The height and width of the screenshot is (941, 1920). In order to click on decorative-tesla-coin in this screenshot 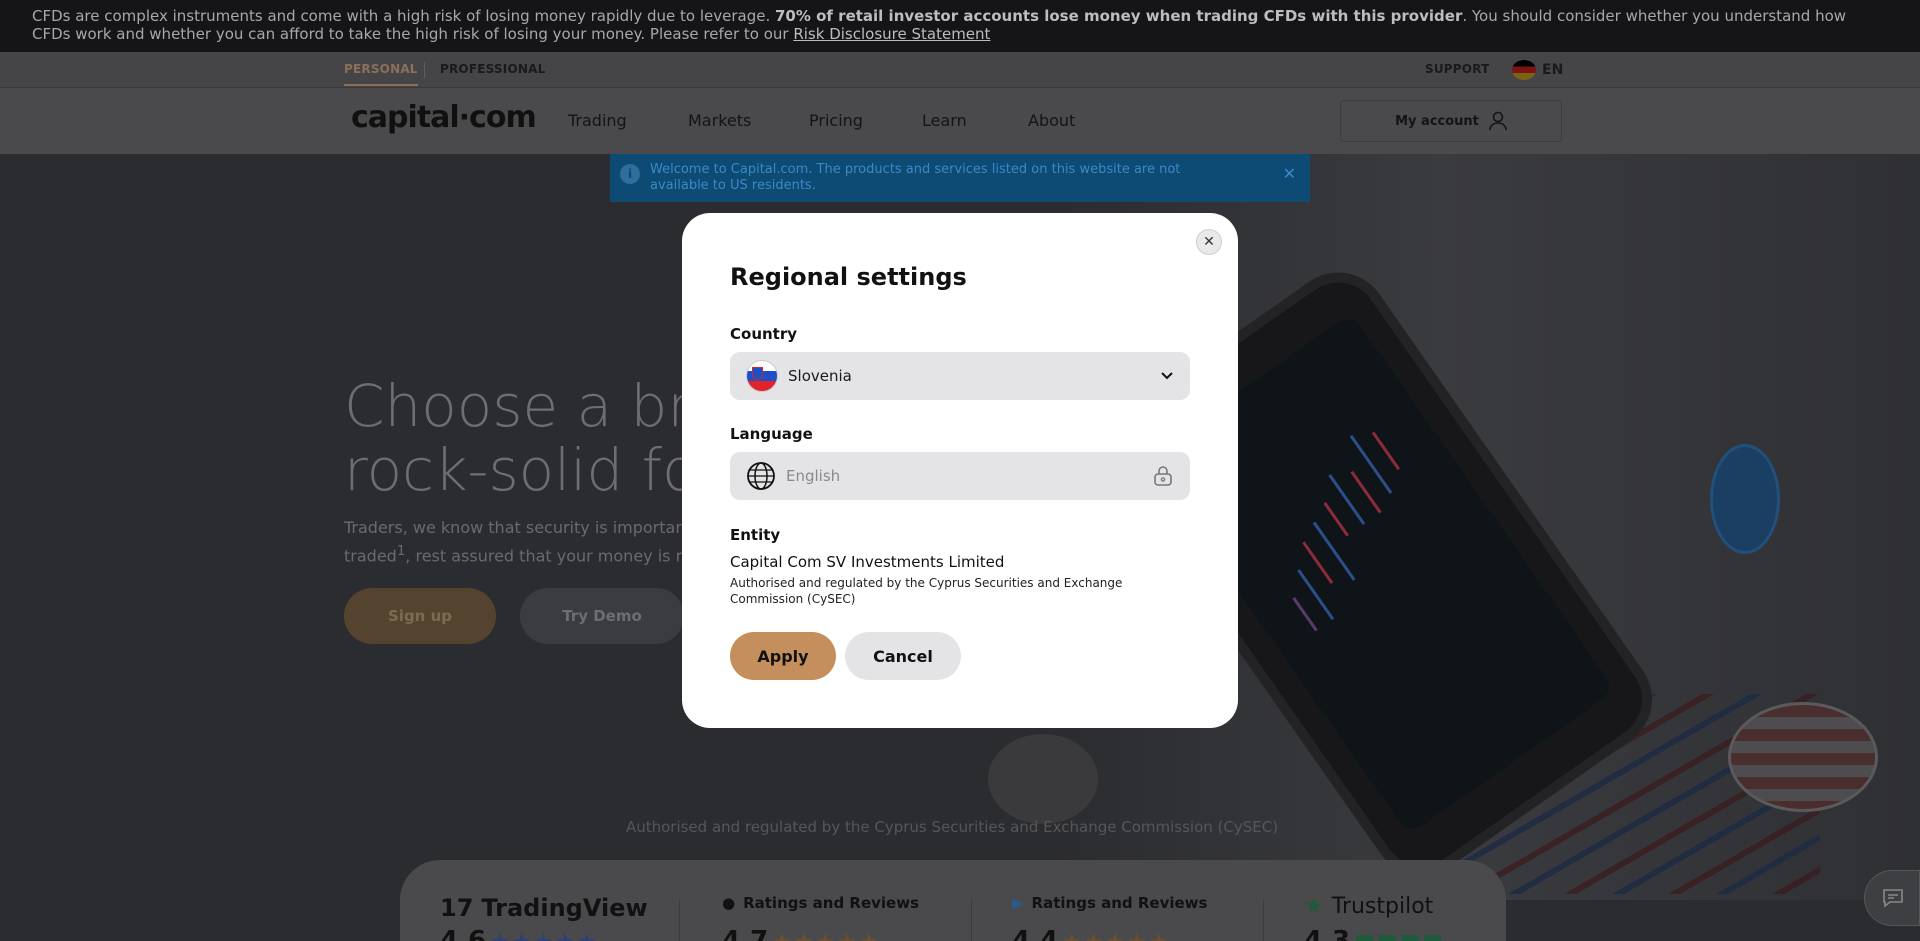, I will do `click(1043, 779)`.